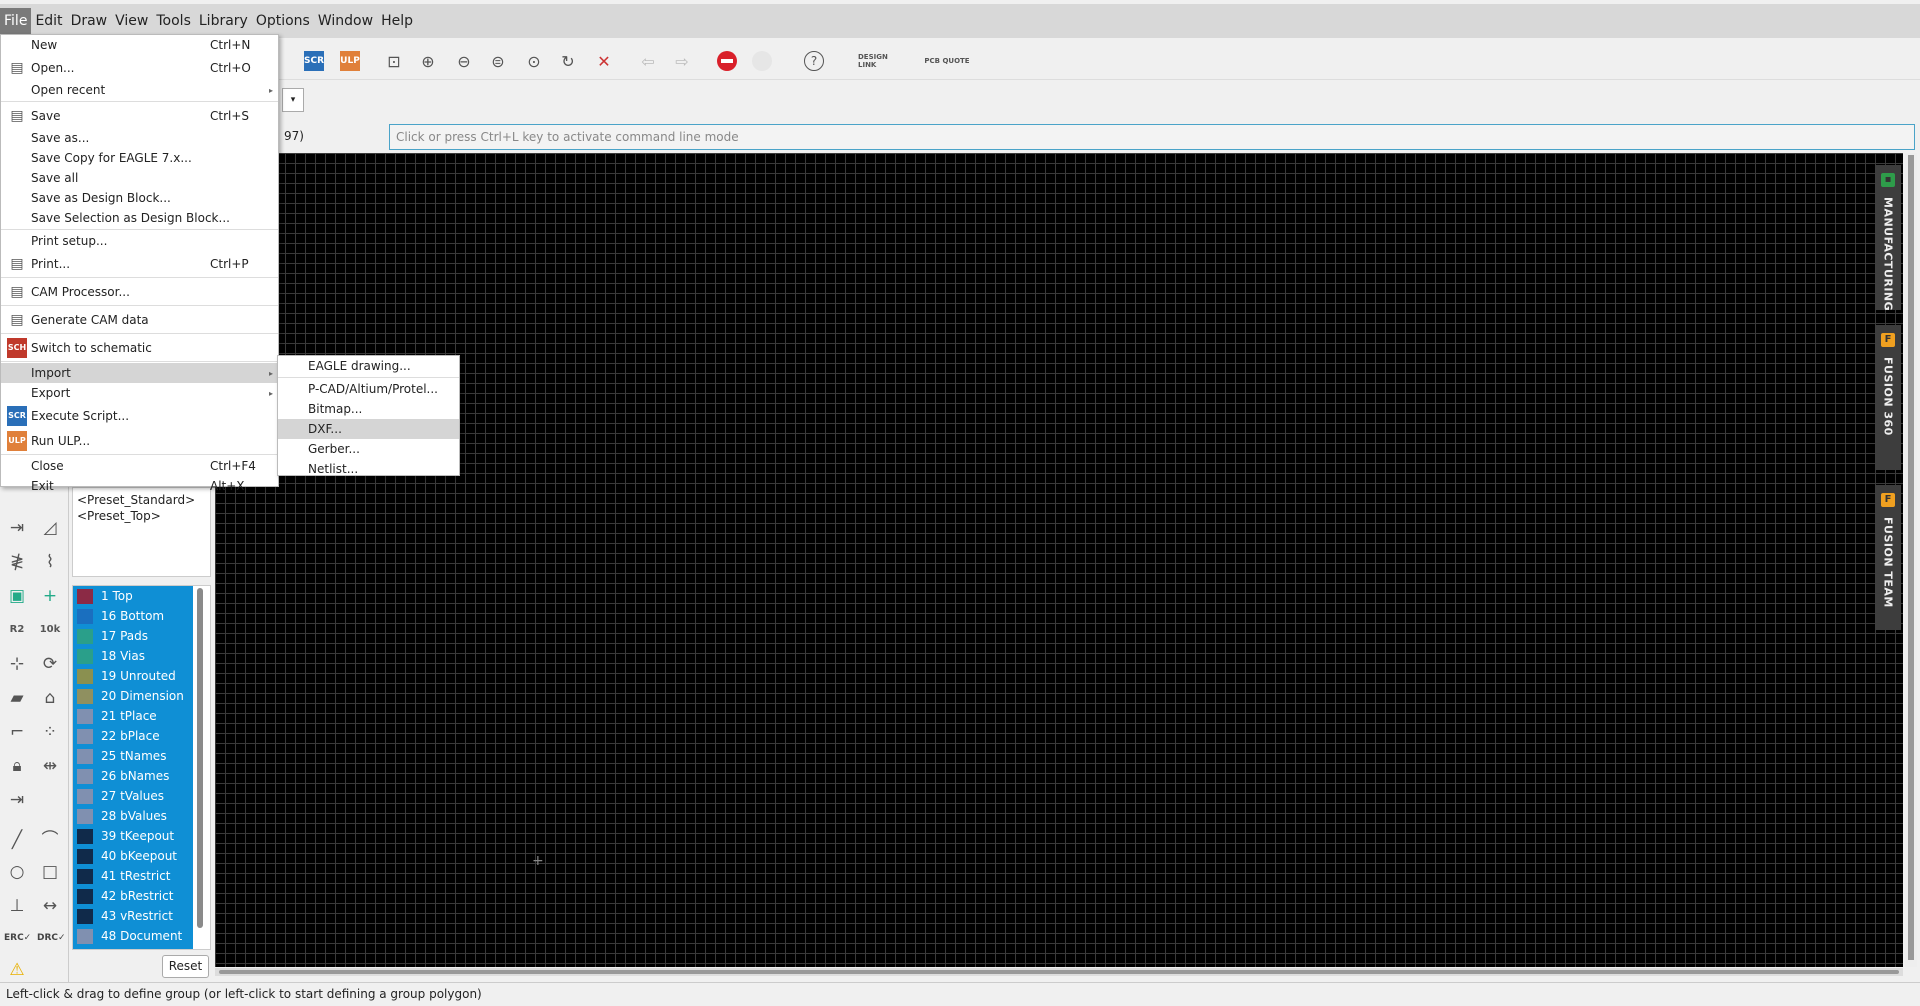  What do you see at coordinates (50, 664) in the screenshot?
I see `replace-icon: ⟳` at bounding box center [50, 664].